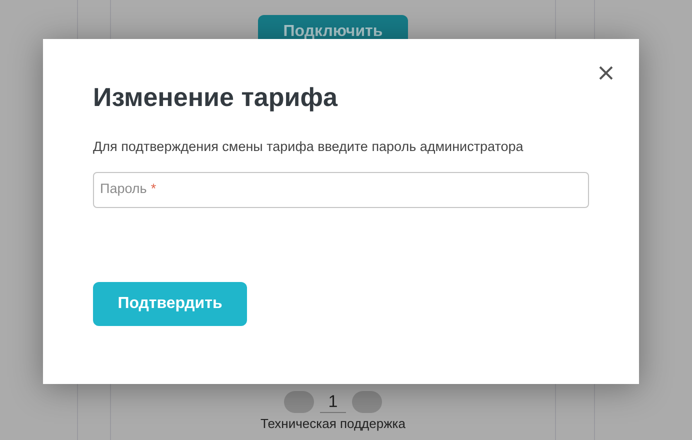 The image size is (692, 440). Describe the element at coordinates (333, 423) in the screenshot. I see `support-link: Техническая поддержка` at that location.